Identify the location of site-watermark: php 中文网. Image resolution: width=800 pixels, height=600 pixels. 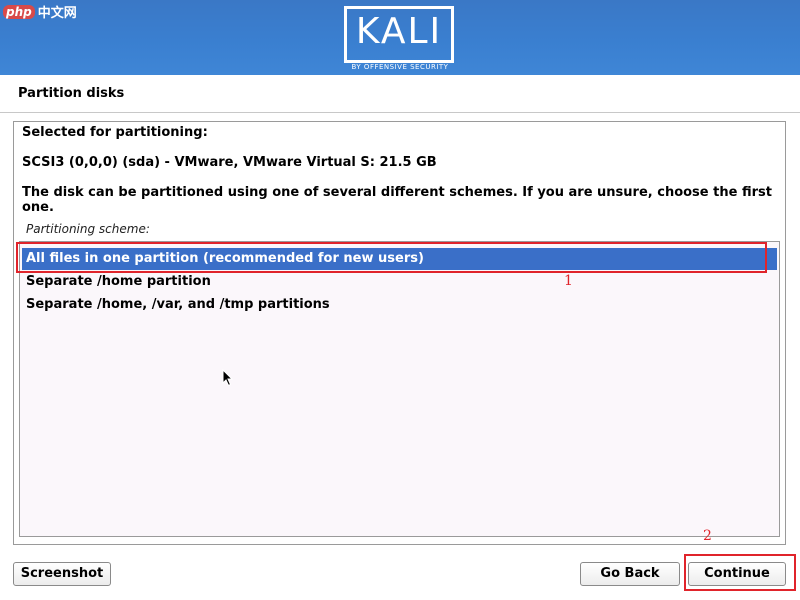
(40, 11).